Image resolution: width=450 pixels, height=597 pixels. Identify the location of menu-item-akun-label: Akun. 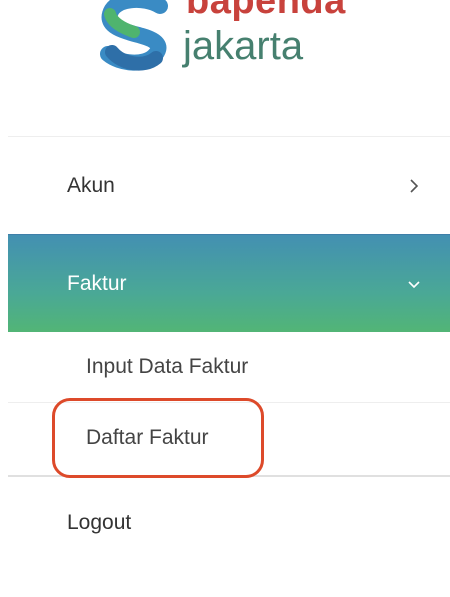
(91, 185).